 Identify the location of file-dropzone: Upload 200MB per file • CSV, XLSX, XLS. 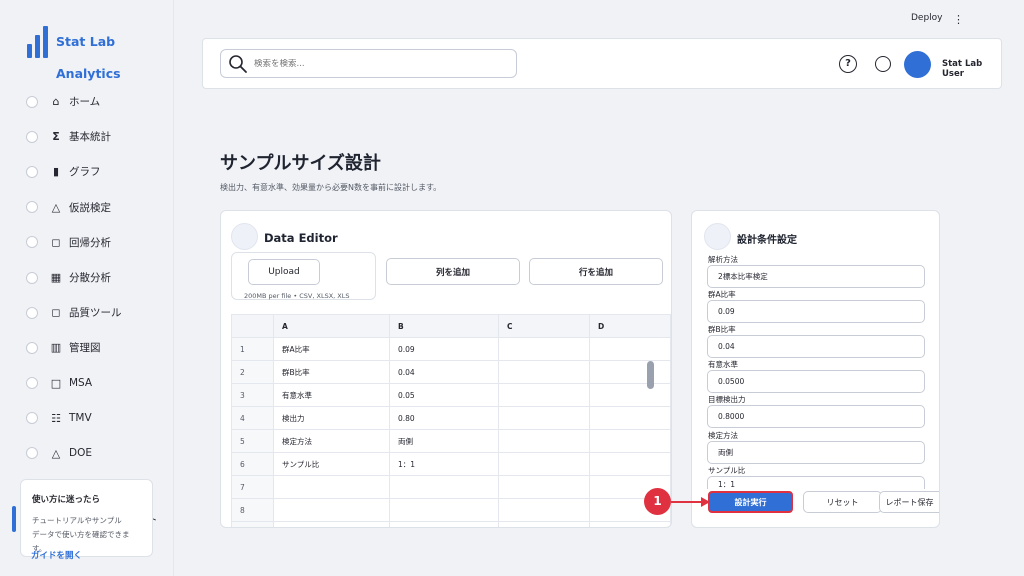
(303, 276).